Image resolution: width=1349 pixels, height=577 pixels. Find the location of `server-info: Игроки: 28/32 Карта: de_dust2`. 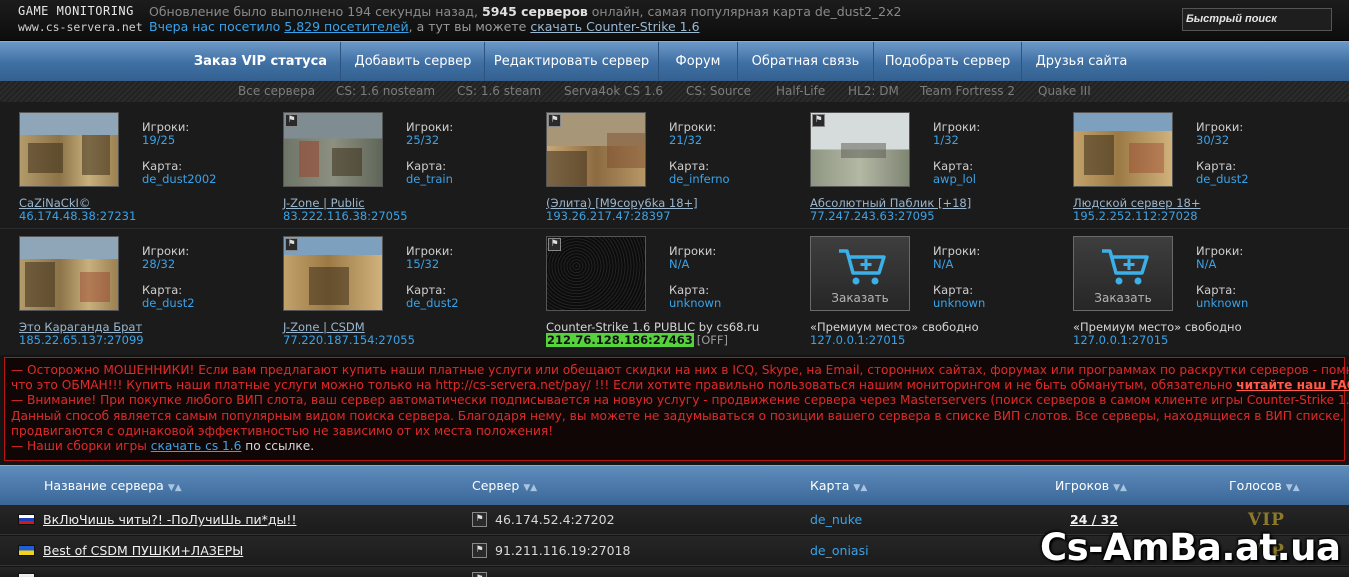

server-info: Игроки: 28/32 Карта: de_dust2 is located at coordinates (168, 277).